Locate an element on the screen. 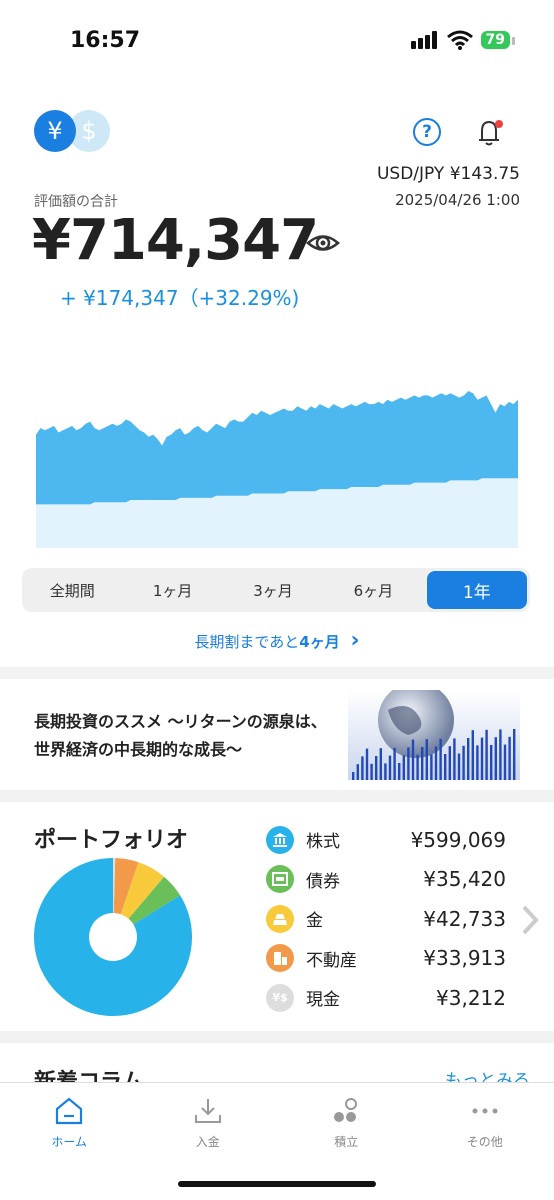 This screenshot has width=554, height=1200. status-icons: 79 is located at coordinates (463, 40).